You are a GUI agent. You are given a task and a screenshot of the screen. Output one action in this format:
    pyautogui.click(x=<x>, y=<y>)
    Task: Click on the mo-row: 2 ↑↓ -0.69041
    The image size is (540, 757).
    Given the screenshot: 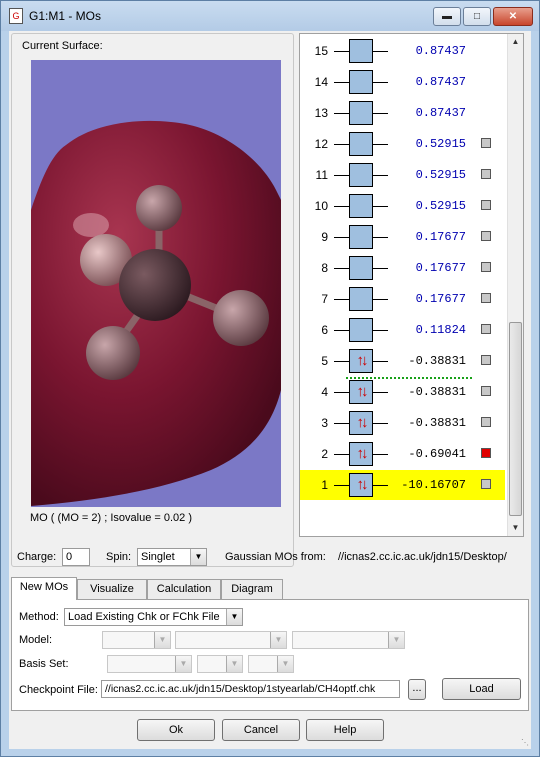 What is the action you would take?
    pyautogui.click(x=402, y=454)
    